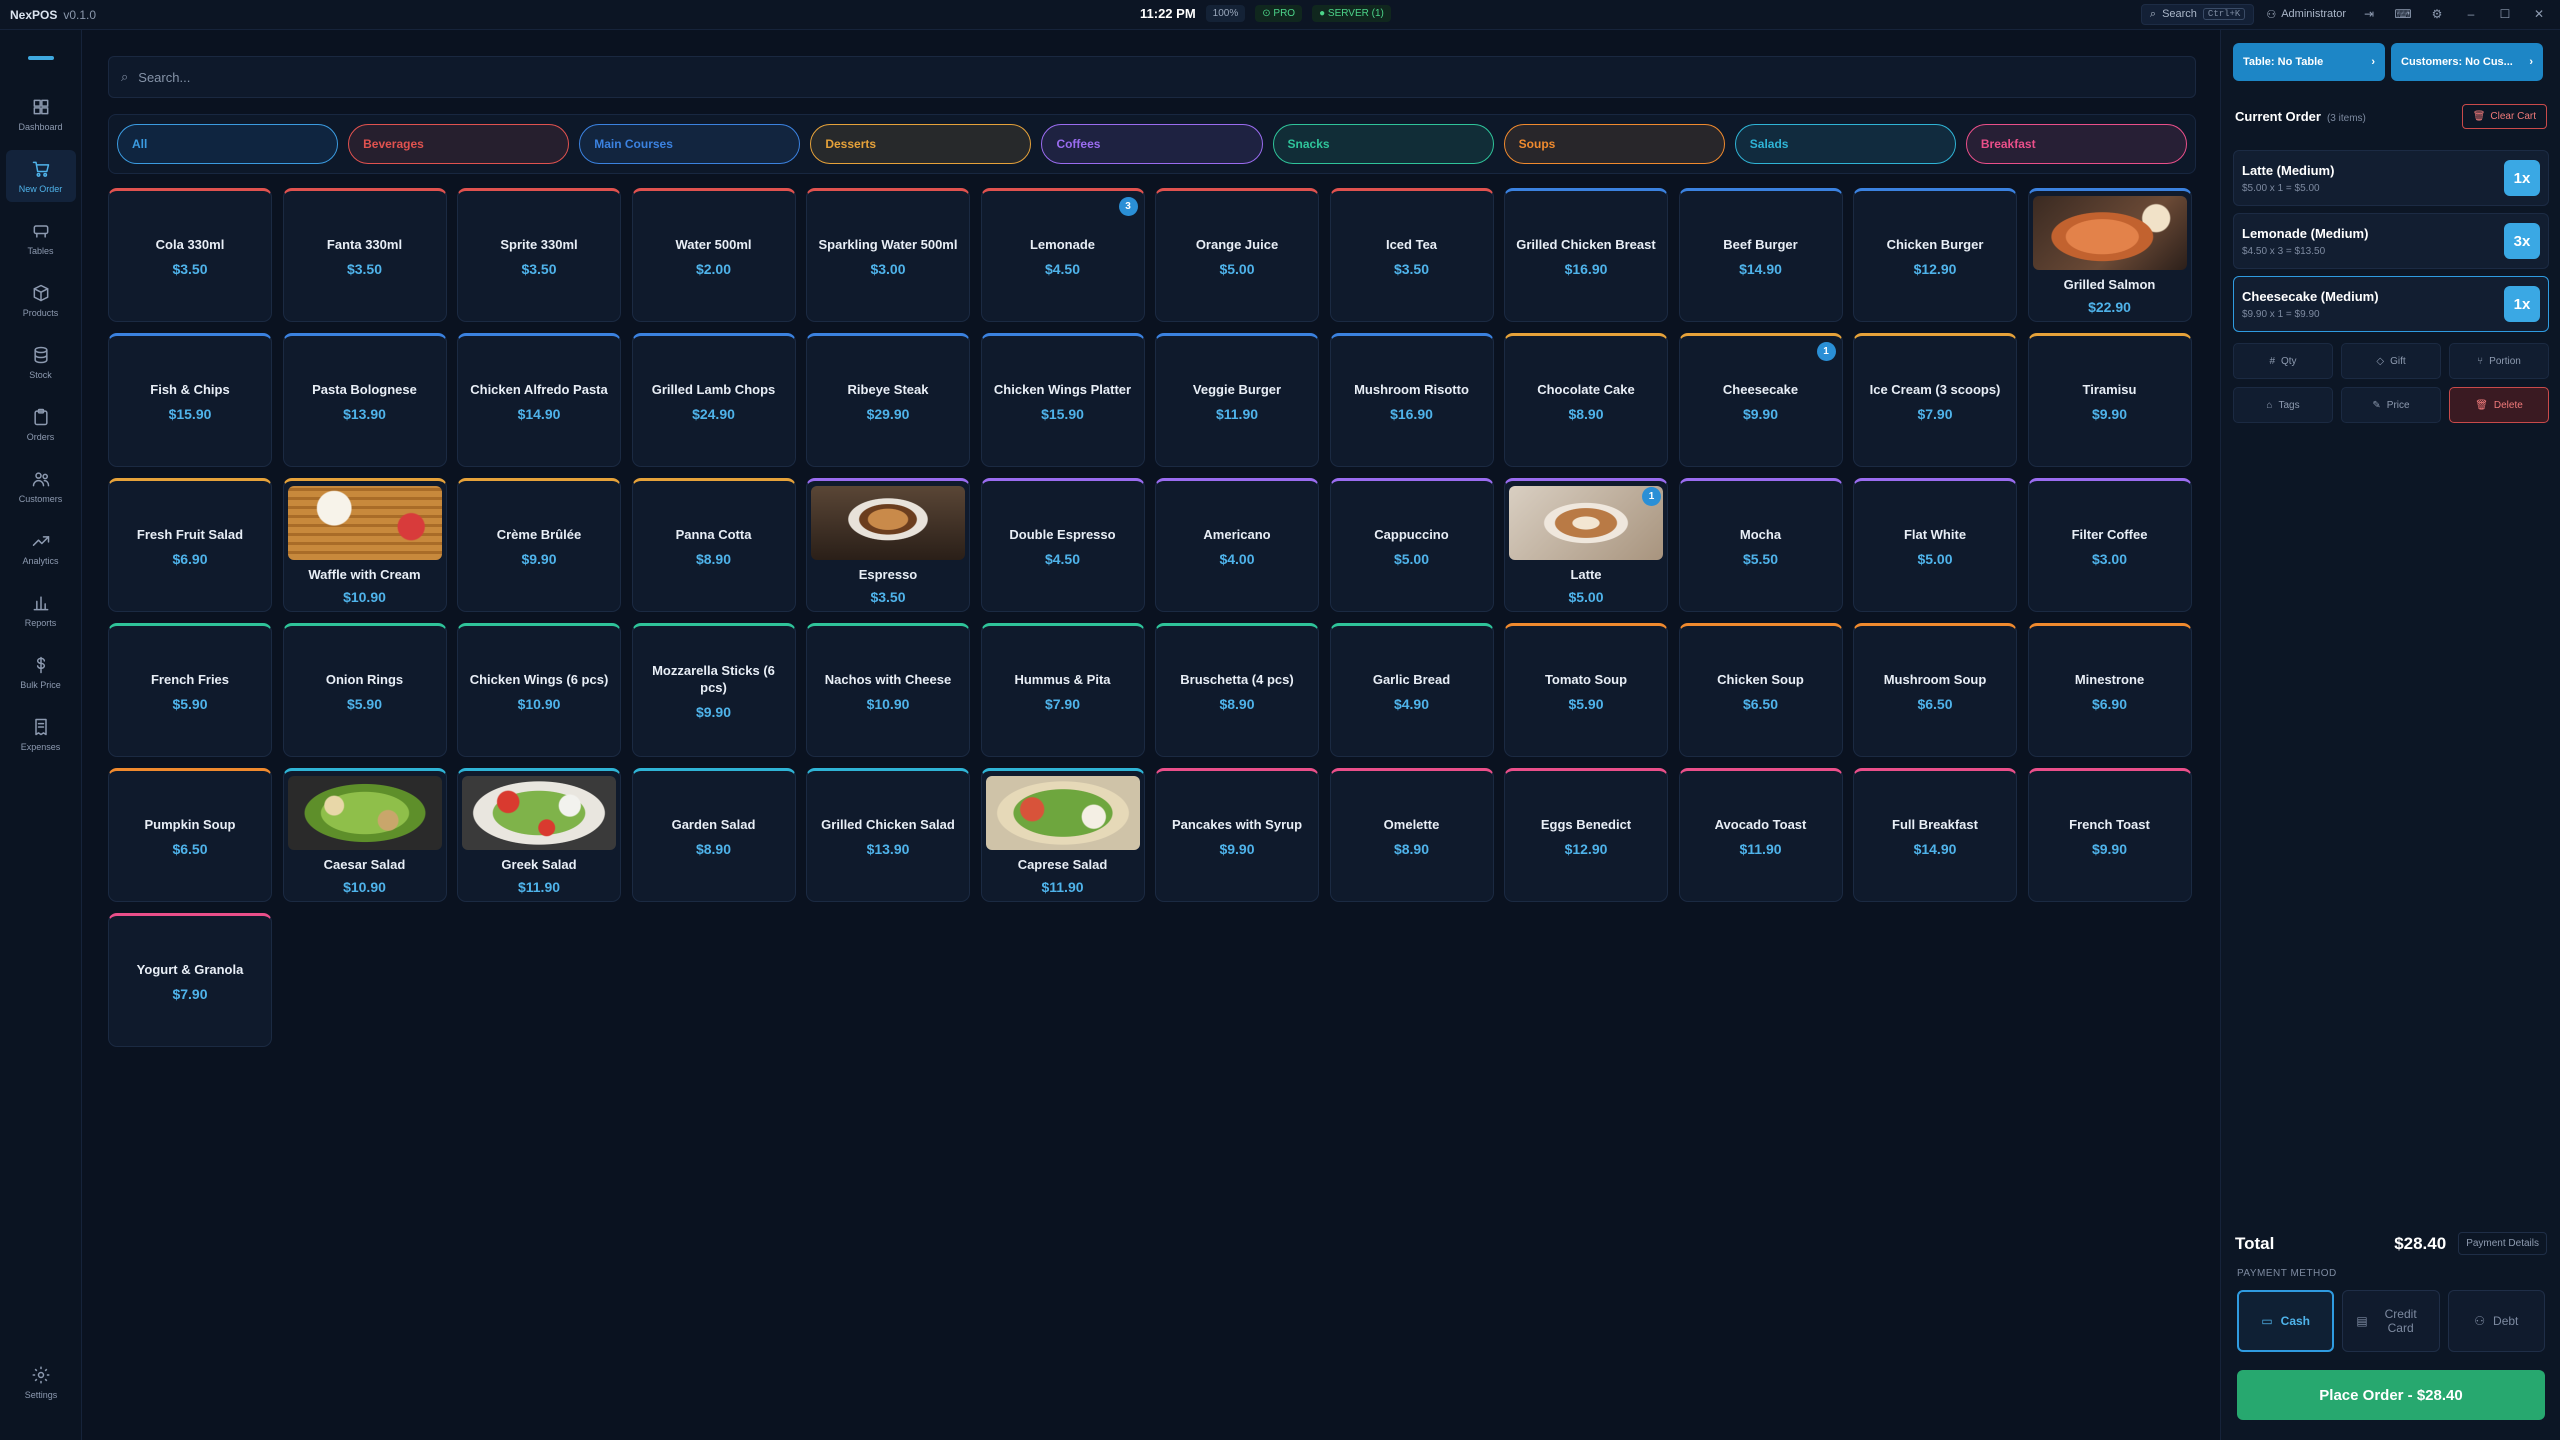 Image resolution: width=2560 pixels, height=1440 pixels. Describe the element at coordinates (1586, 690) in the screenshot. I see `product-card: Tomato Soup $5.90` at that location.